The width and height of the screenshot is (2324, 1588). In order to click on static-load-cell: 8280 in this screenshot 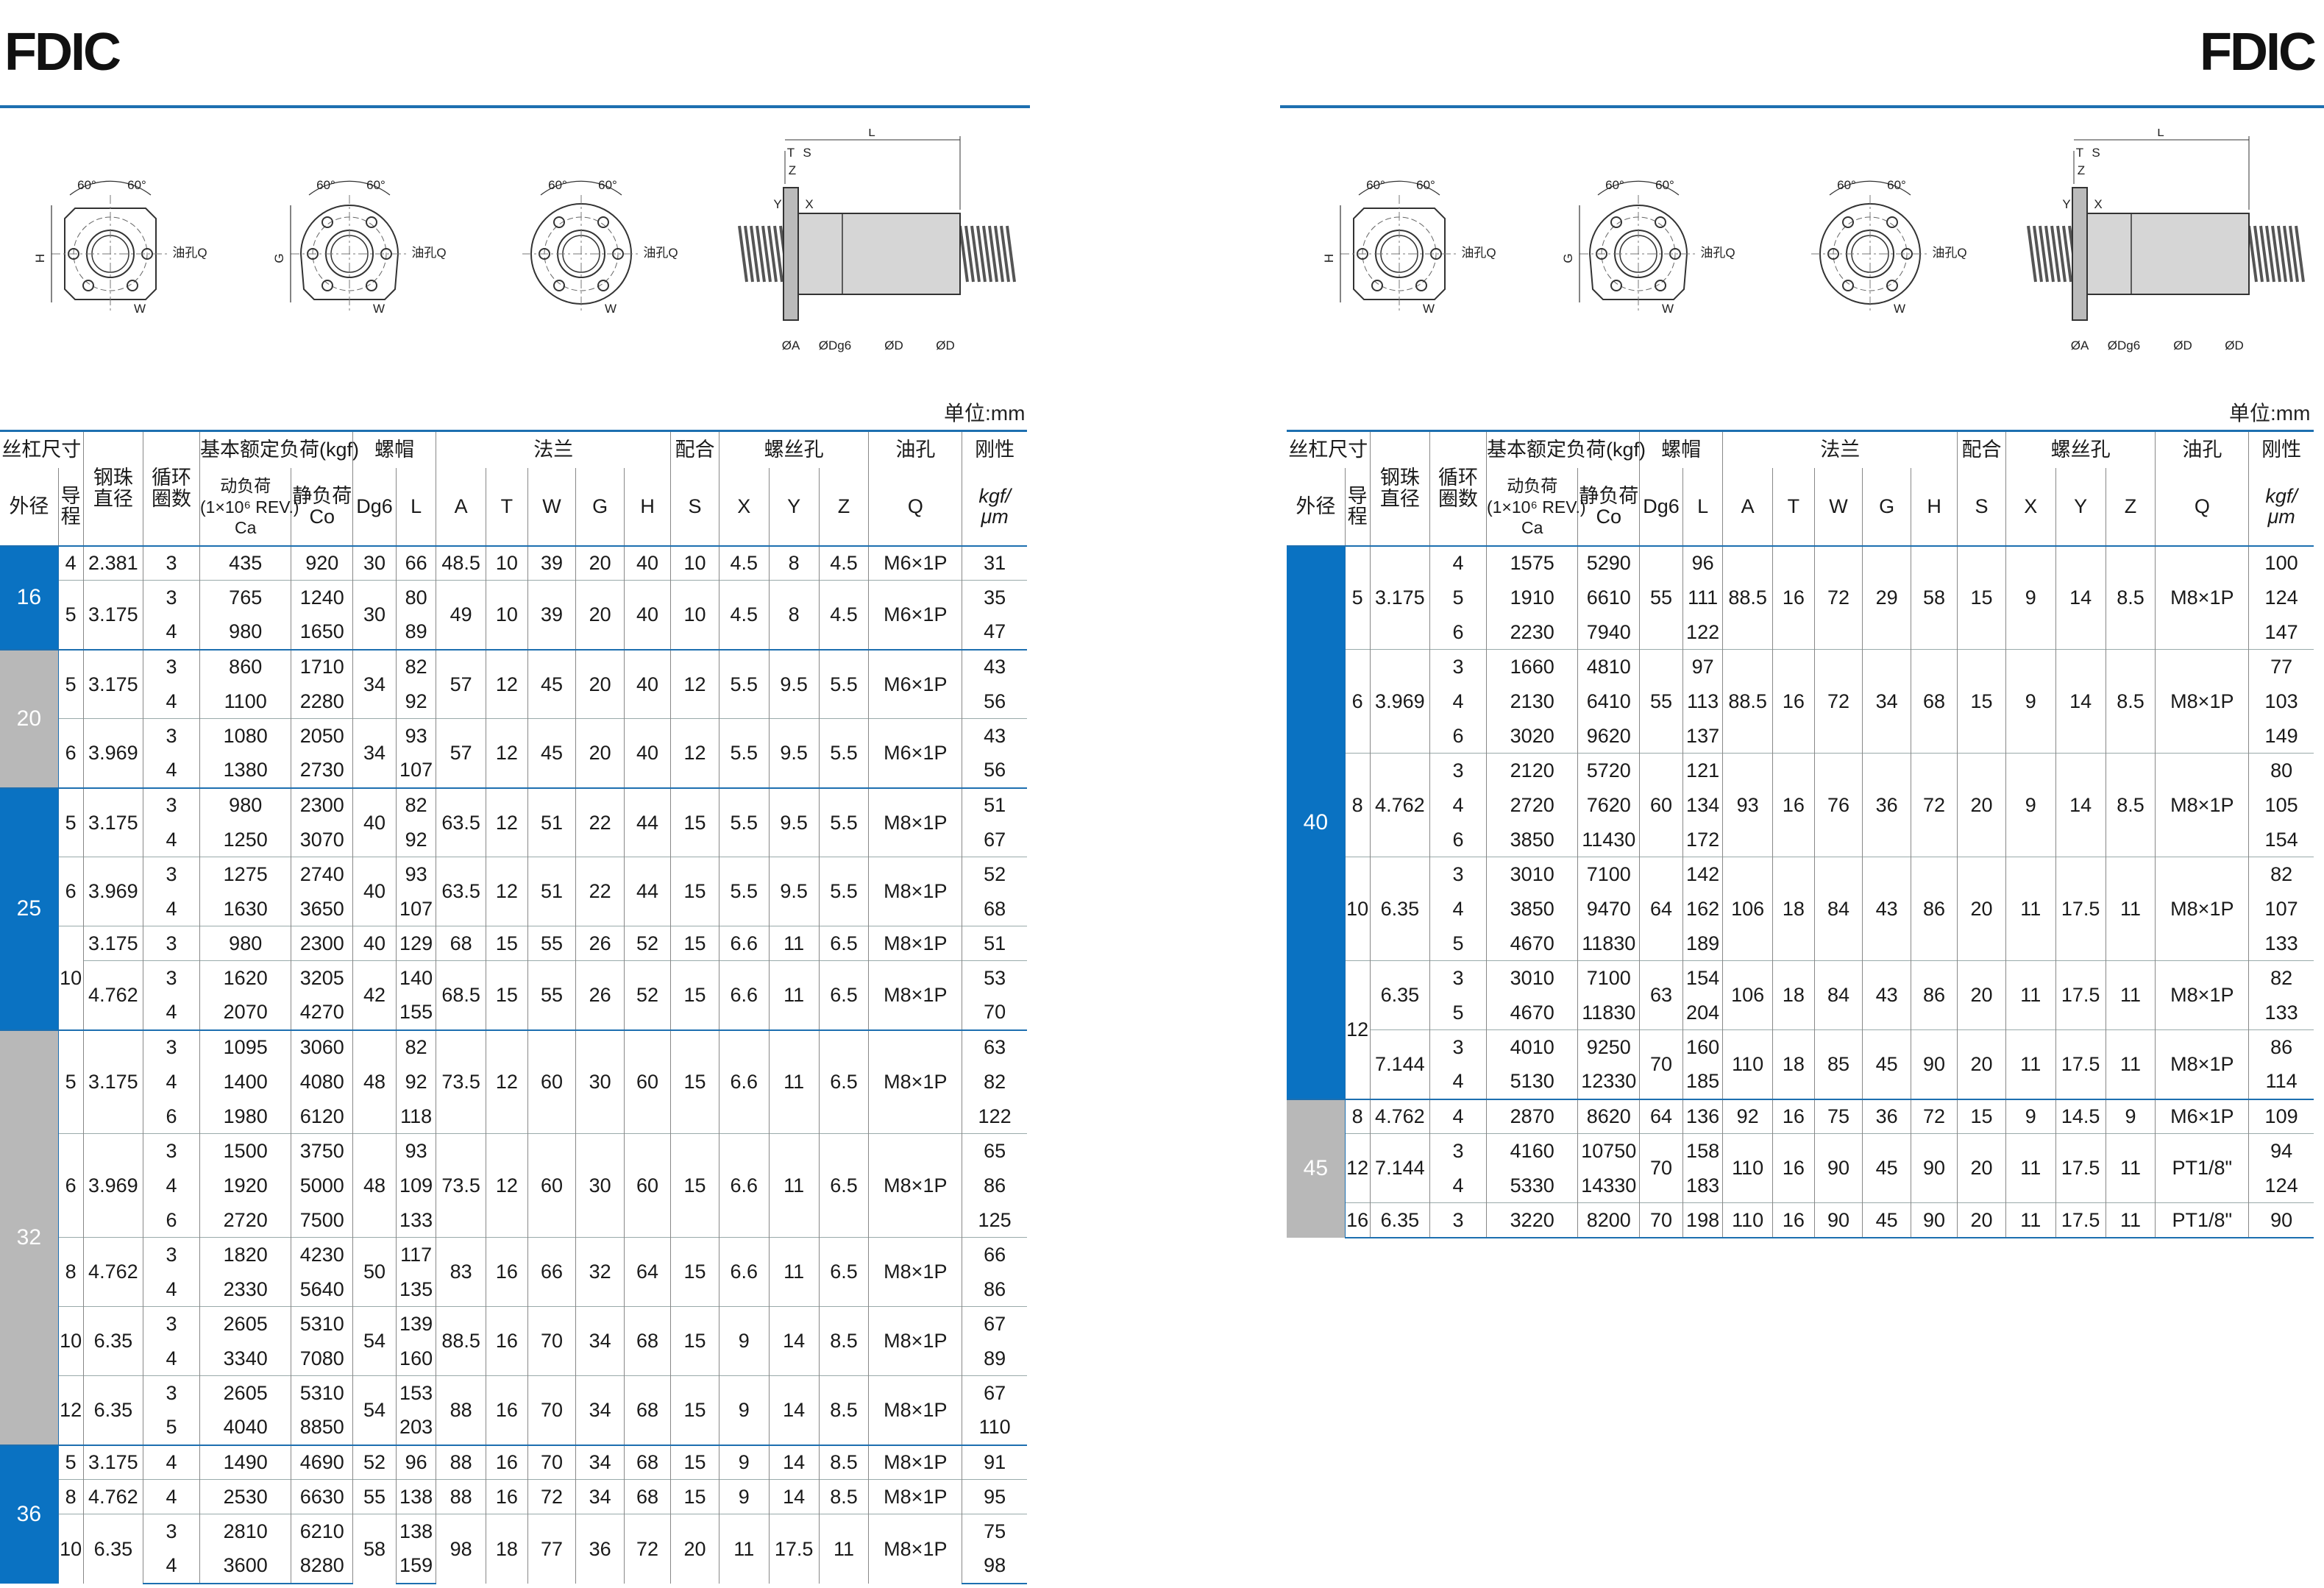, I will do `click(322, 1566)`.